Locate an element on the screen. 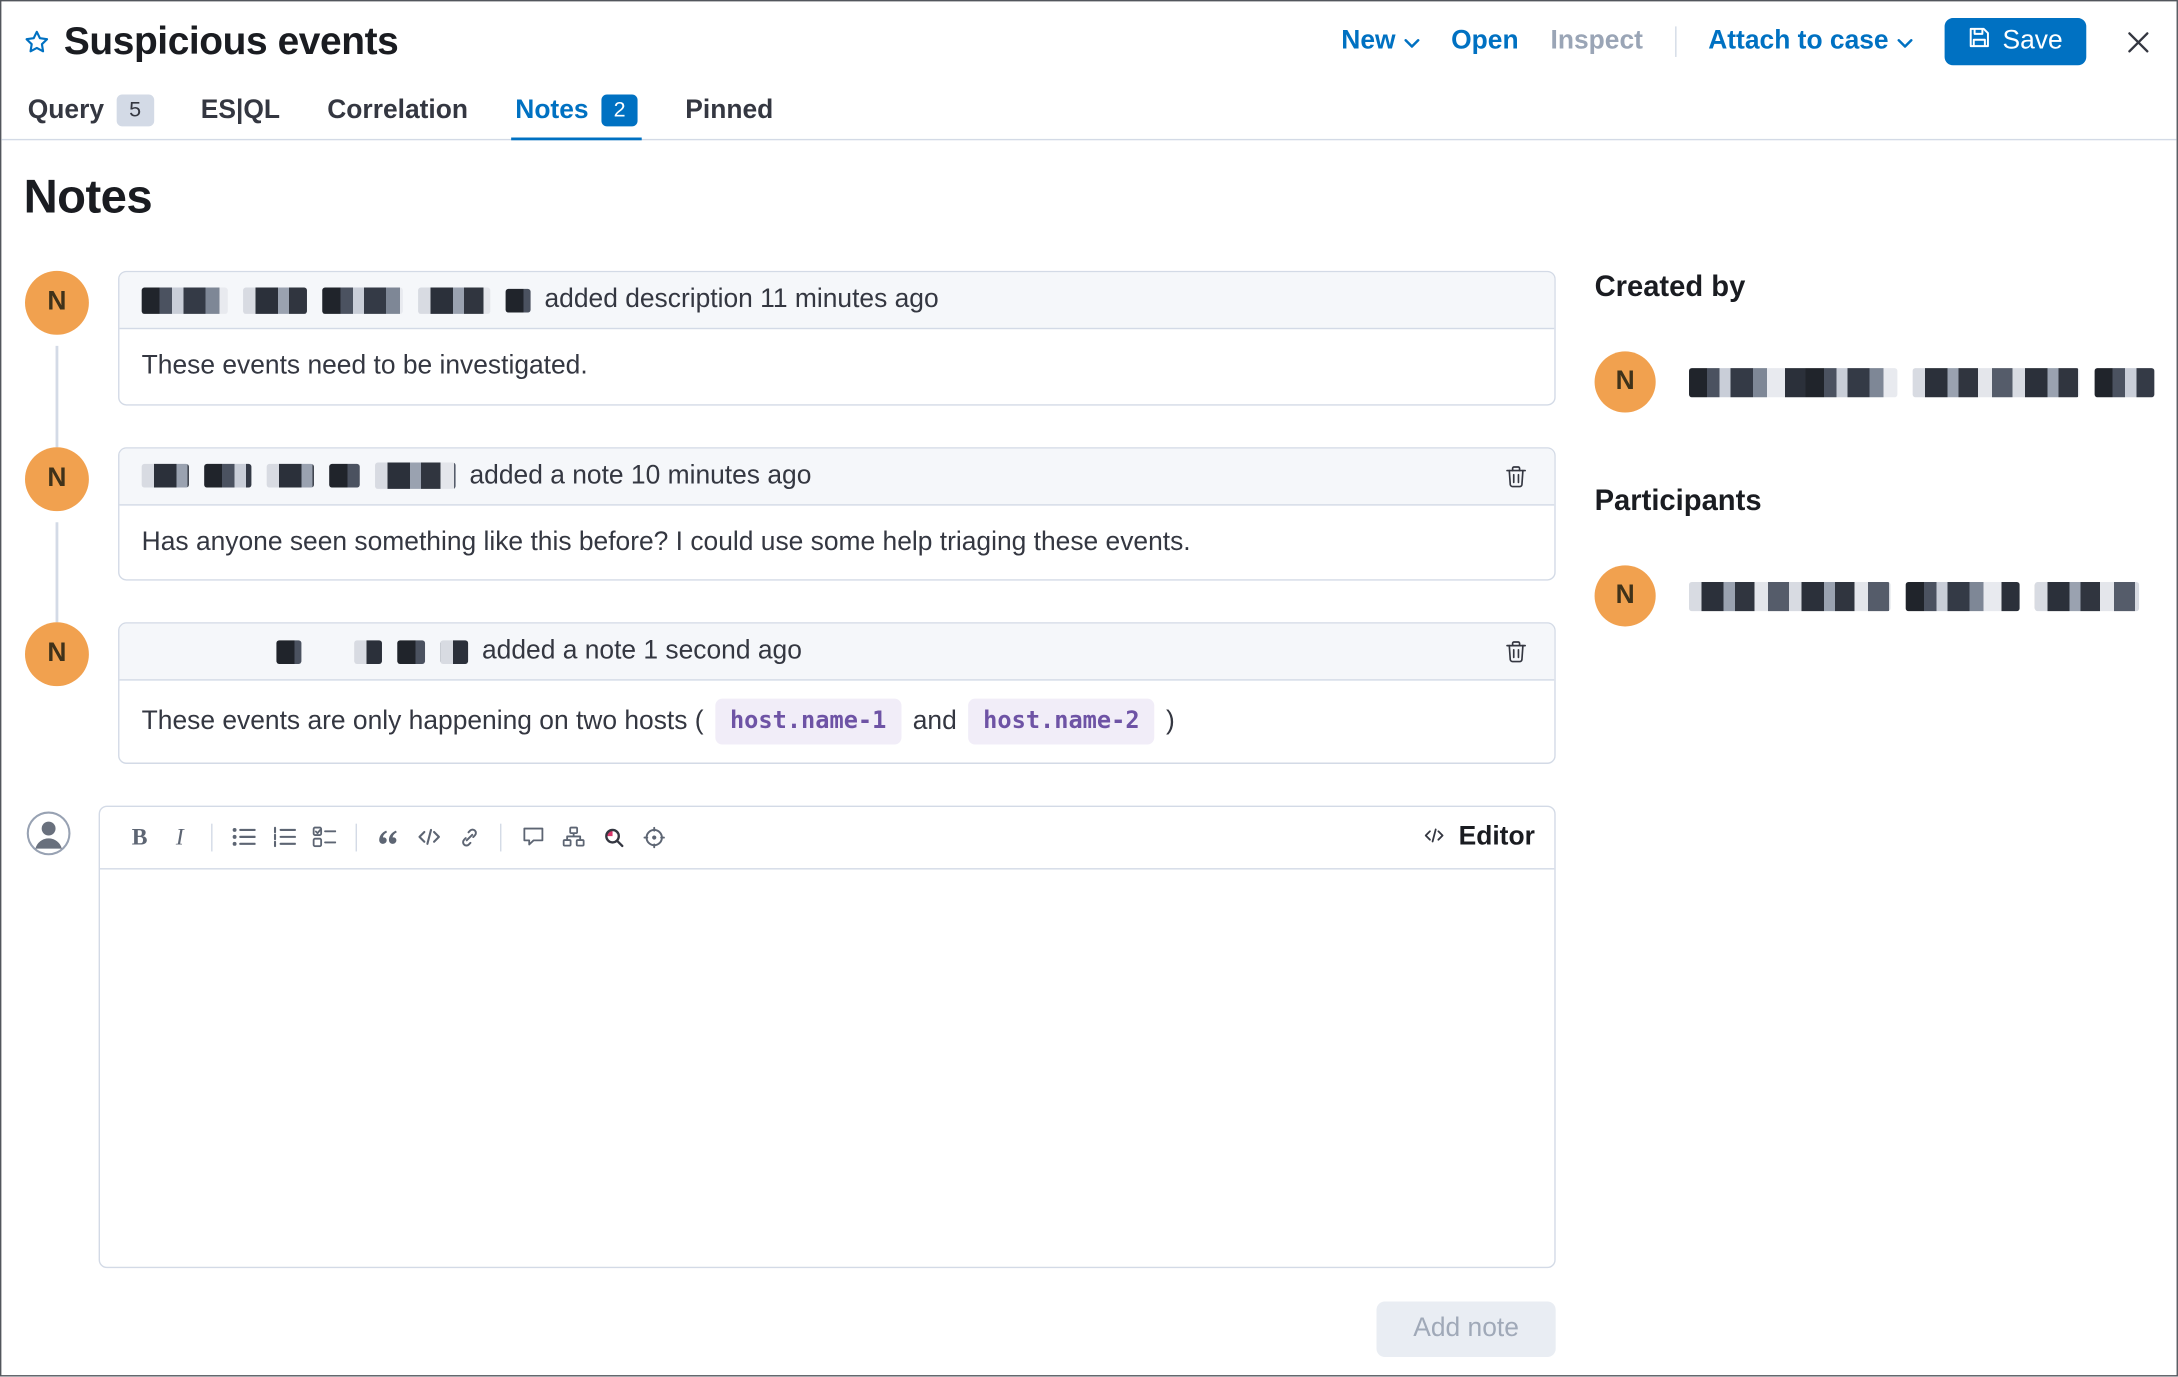 The width and height of the screenshot is (2178, 1377). save-button: Save is located at coordinates (2015, 42).